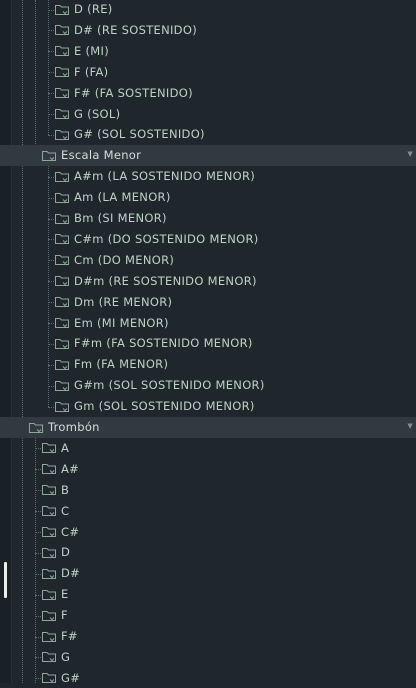 This screenshot has height=688, width=416. I want to click on tree-item: Gm (SOL SOSTENIDO MENOR), so click(208, 406).